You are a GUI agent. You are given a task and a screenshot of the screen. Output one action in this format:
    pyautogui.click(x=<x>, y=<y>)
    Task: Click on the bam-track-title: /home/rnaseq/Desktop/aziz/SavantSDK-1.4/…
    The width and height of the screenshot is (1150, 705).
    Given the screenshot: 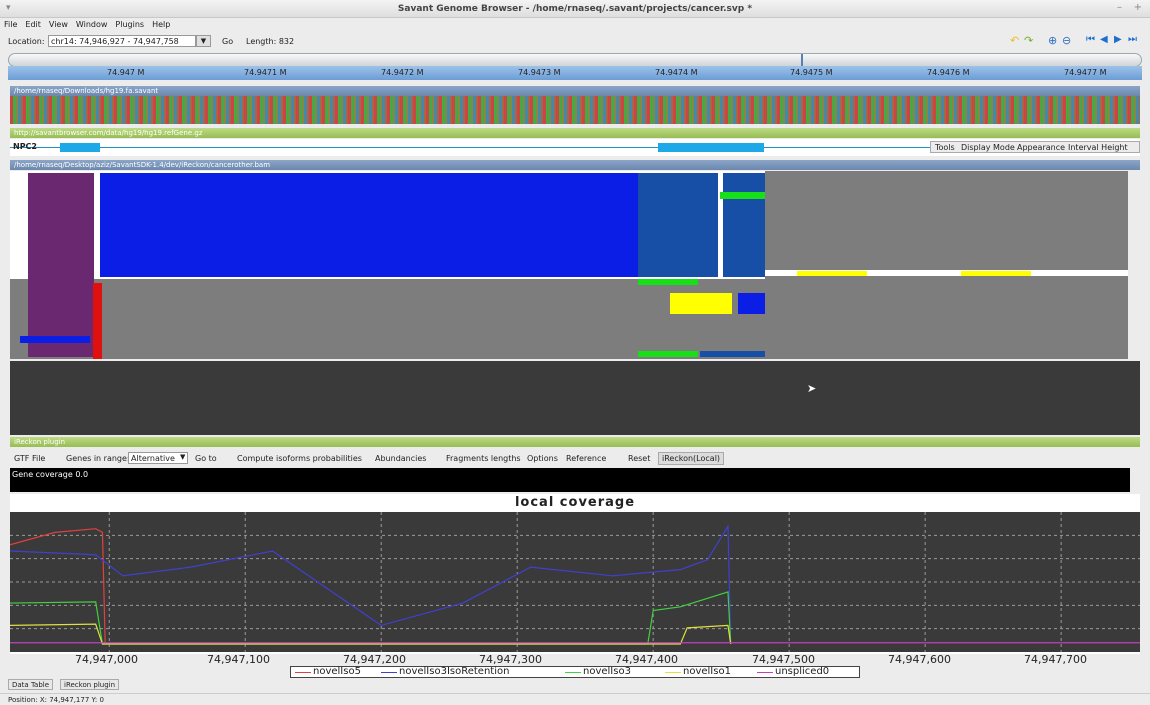 What is the action you would take?
    pyautogui.click(x=142, y=165)
    